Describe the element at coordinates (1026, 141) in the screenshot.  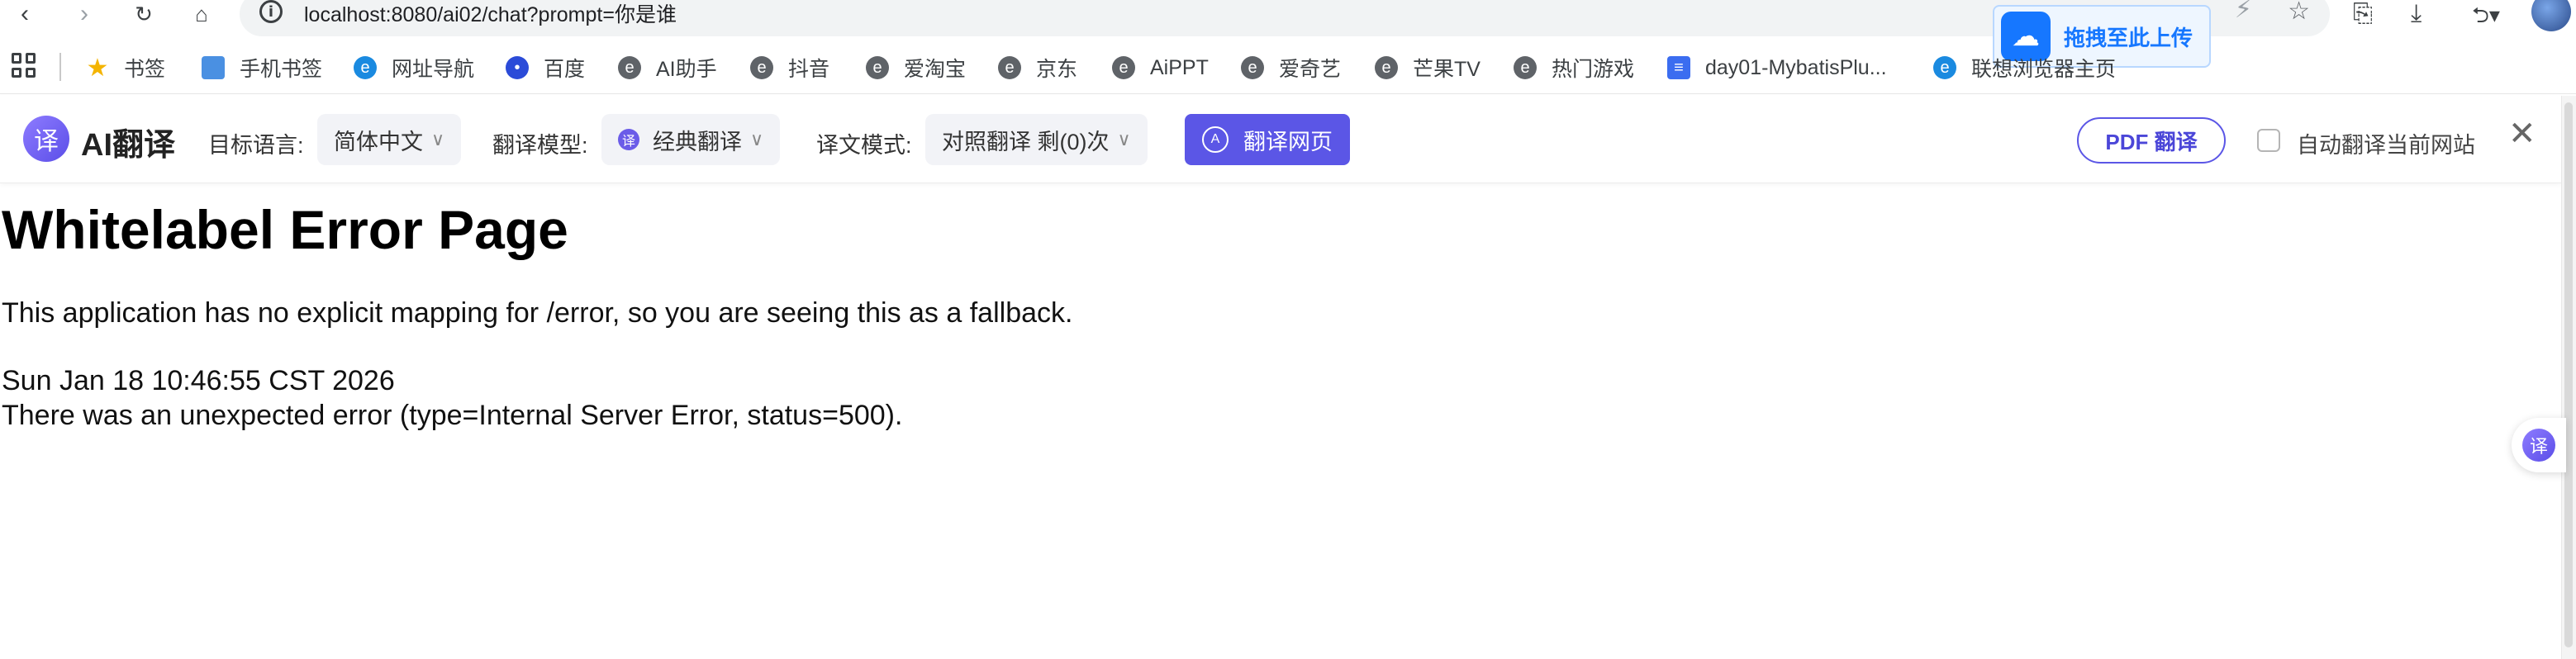
I see `mode-value: 对照翻译 剩(0)次` at that location.